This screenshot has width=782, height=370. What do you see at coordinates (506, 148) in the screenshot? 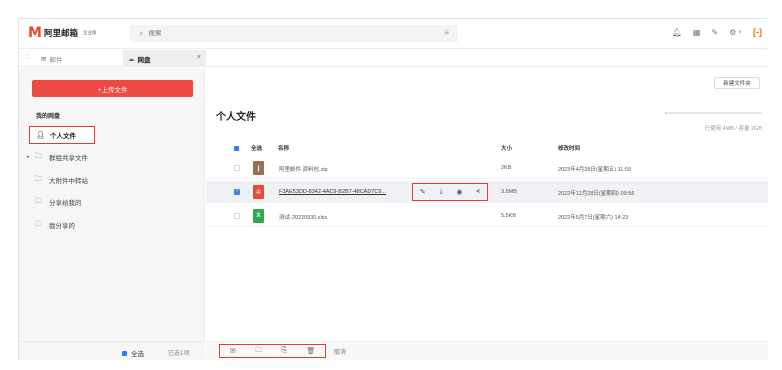
I see `column-header-size: 大小` at bounding box center [506, 148].